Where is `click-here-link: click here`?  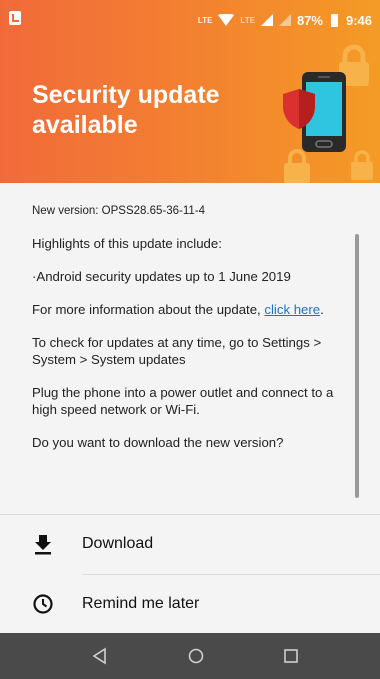
click-here-link: click here is located at coordinates (292, 309).